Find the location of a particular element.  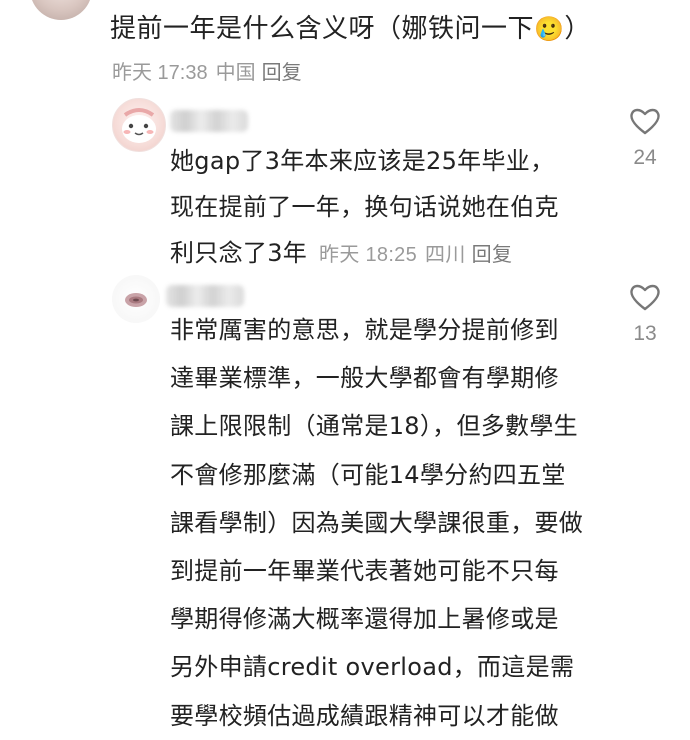

reply-1-like-count: 24 is located at coordinates (645, 157).